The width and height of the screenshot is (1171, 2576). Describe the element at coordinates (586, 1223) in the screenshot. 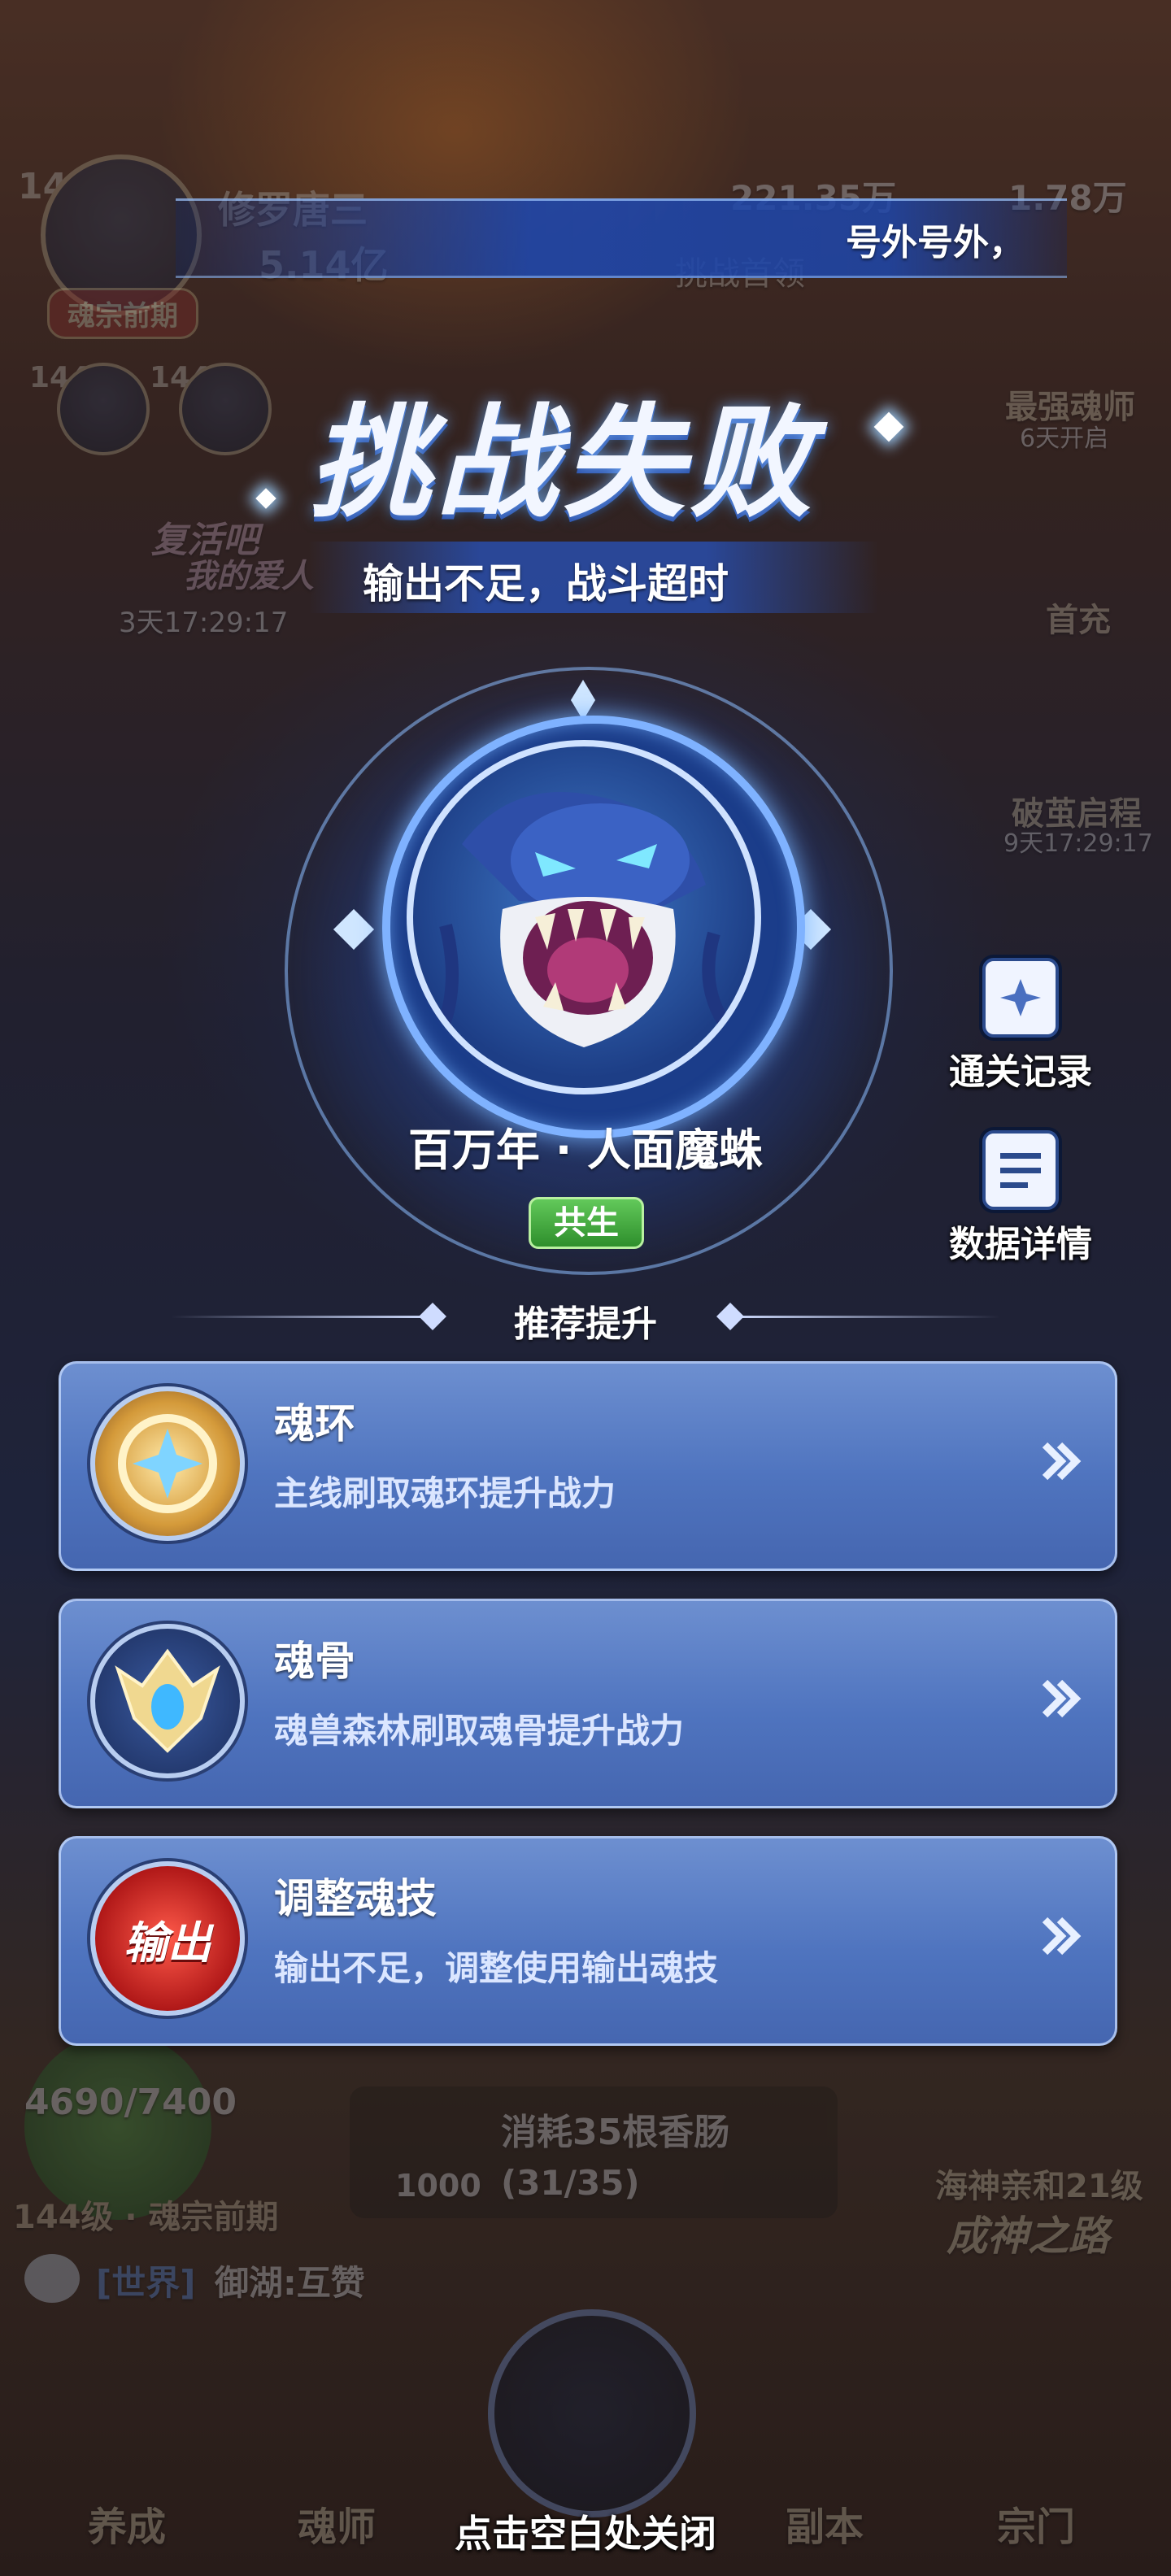

I see `boss-tag: 共生` at that location.